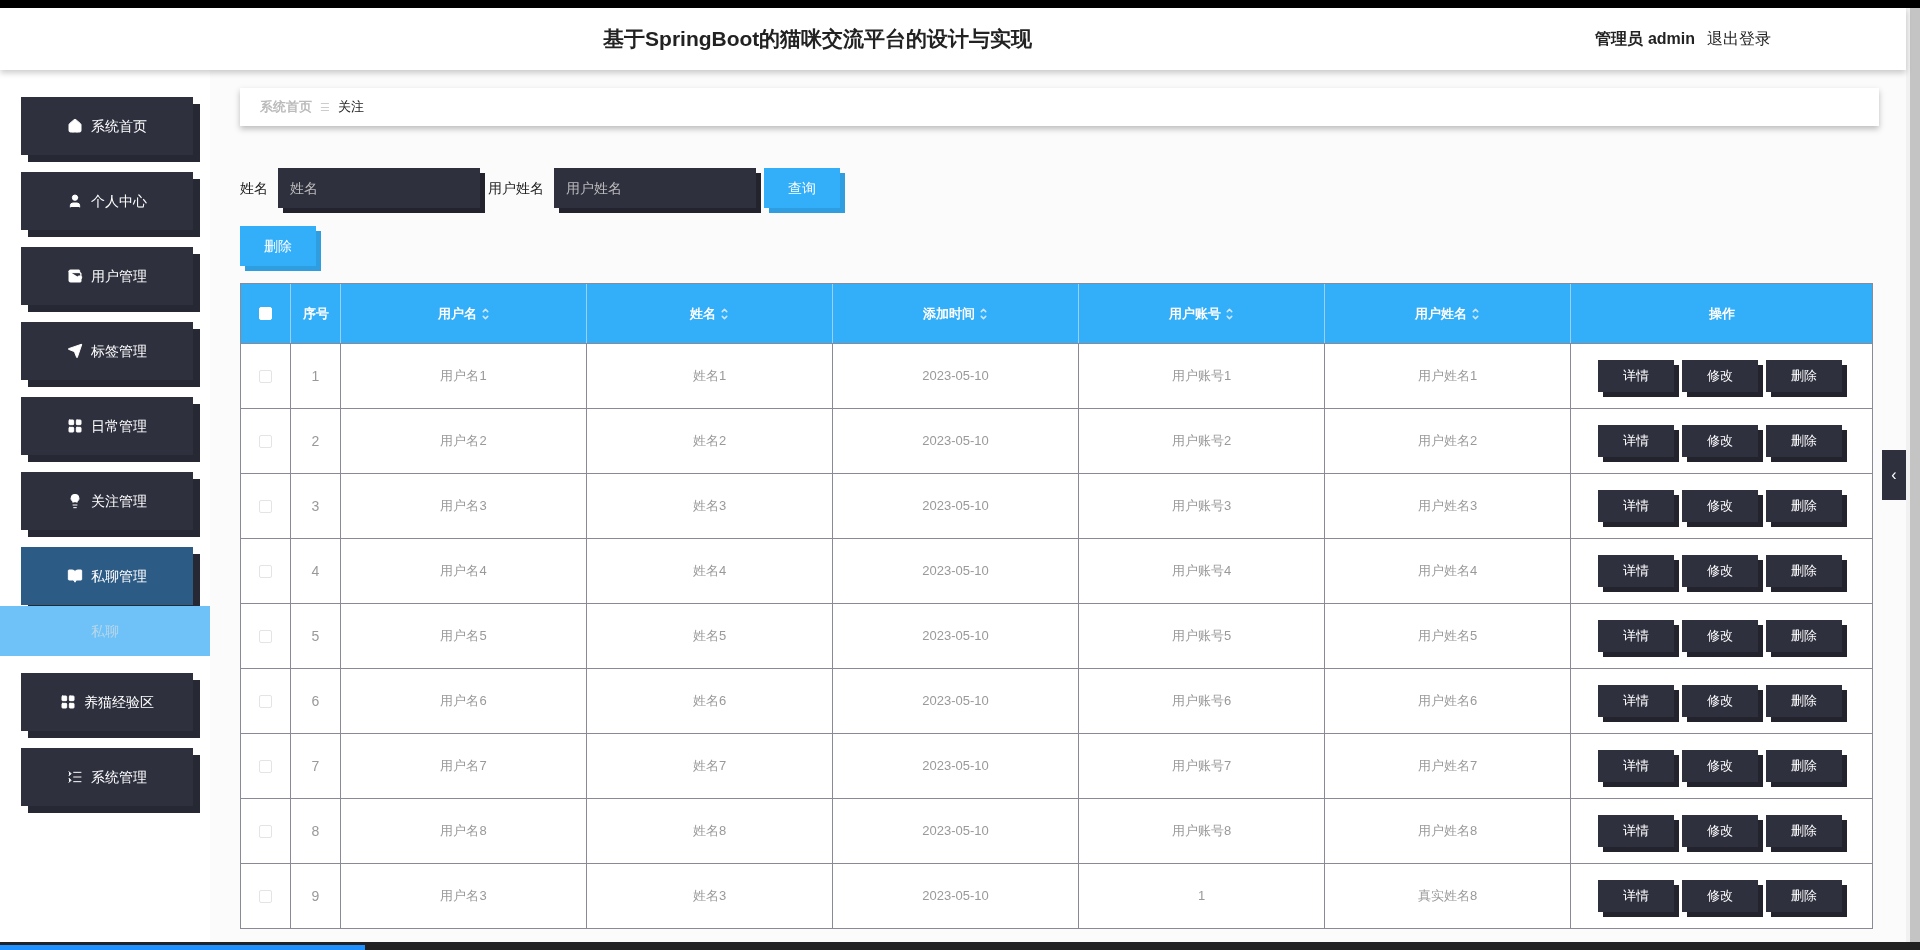  What do you see at coordinates (75, 777) in the screenshot?
I see `list-icon` at bounding box center [75, 777].